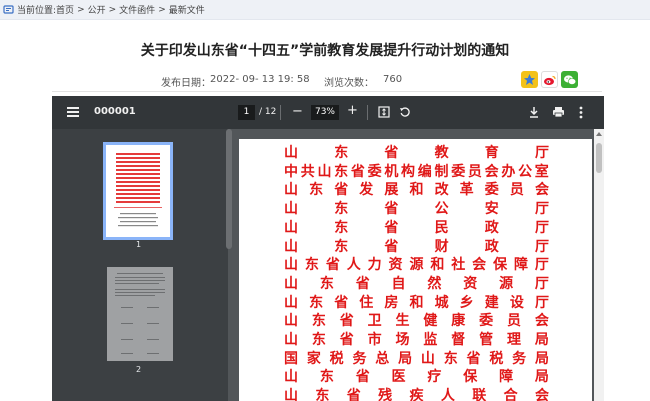 This screenshot has height=401, width=650. Describe the element at coordinates (416, 302) in the screenshot. I see `issuer-line: 山东省住房和城乡建设厅` at that location.